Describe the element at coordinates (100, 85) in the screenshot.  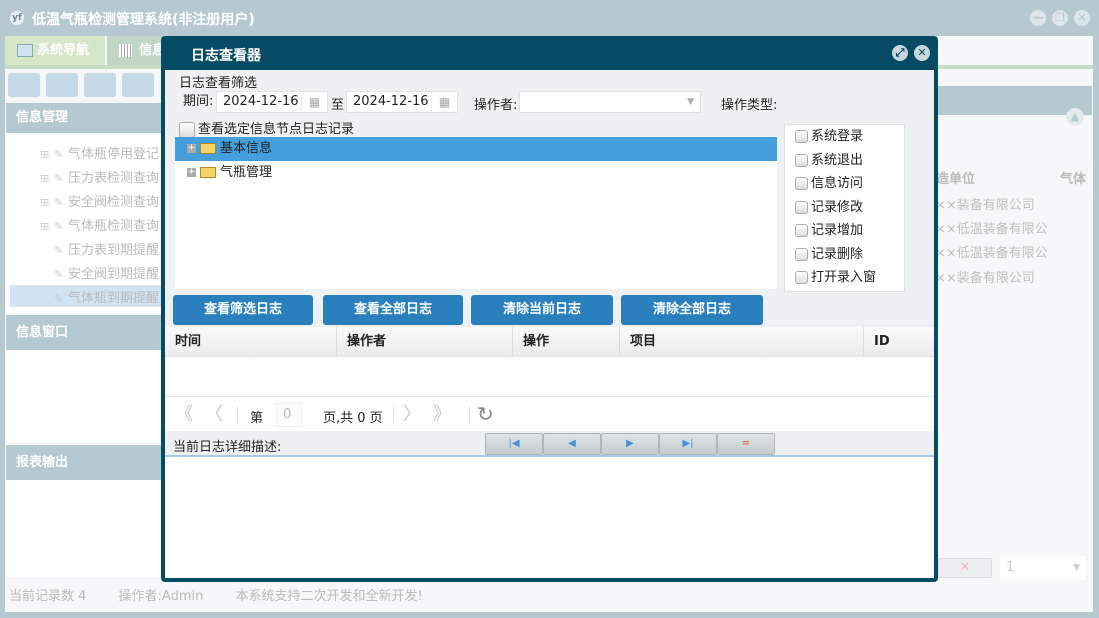
I see `document-tool-button` at that location.